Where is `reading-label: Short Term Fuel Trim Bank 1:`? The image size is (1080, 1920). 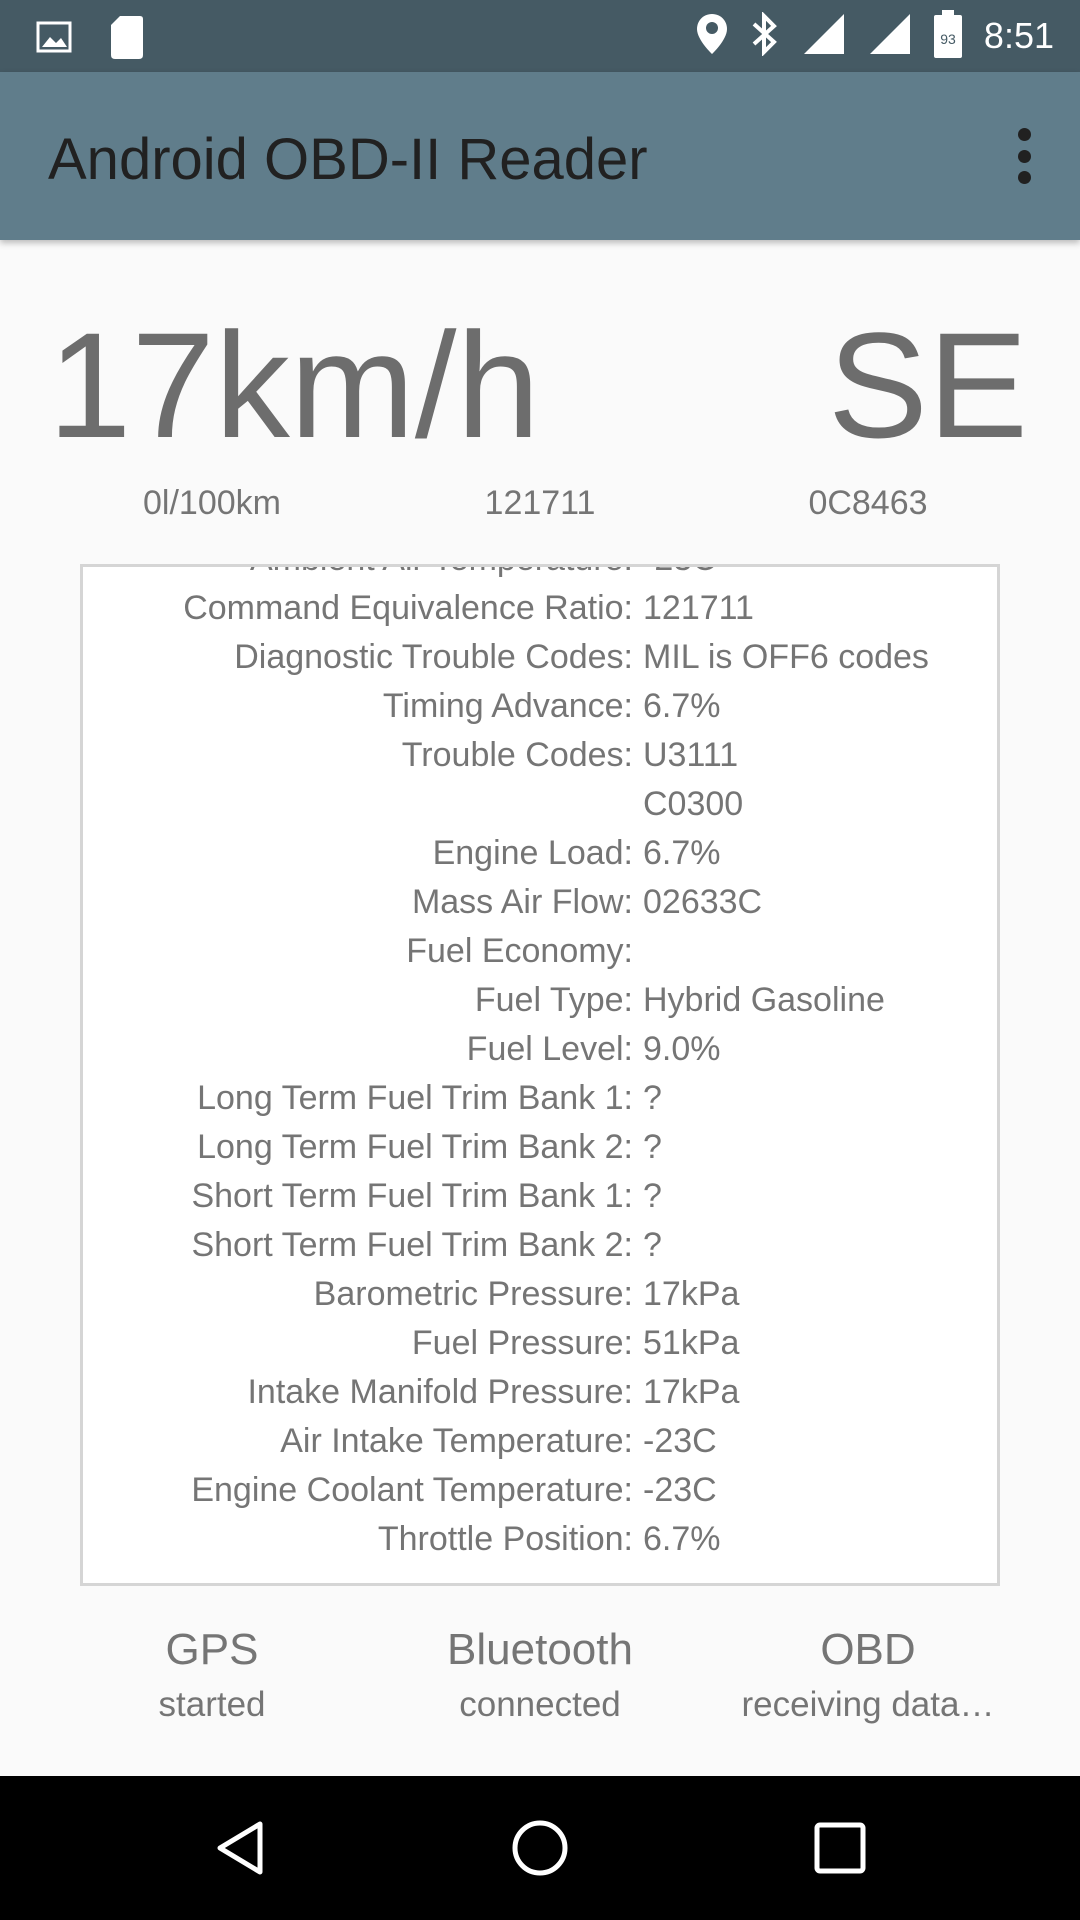
reading-label: Short Term Fuel Trim Bank 1: is located at coordinates (412, 1196).